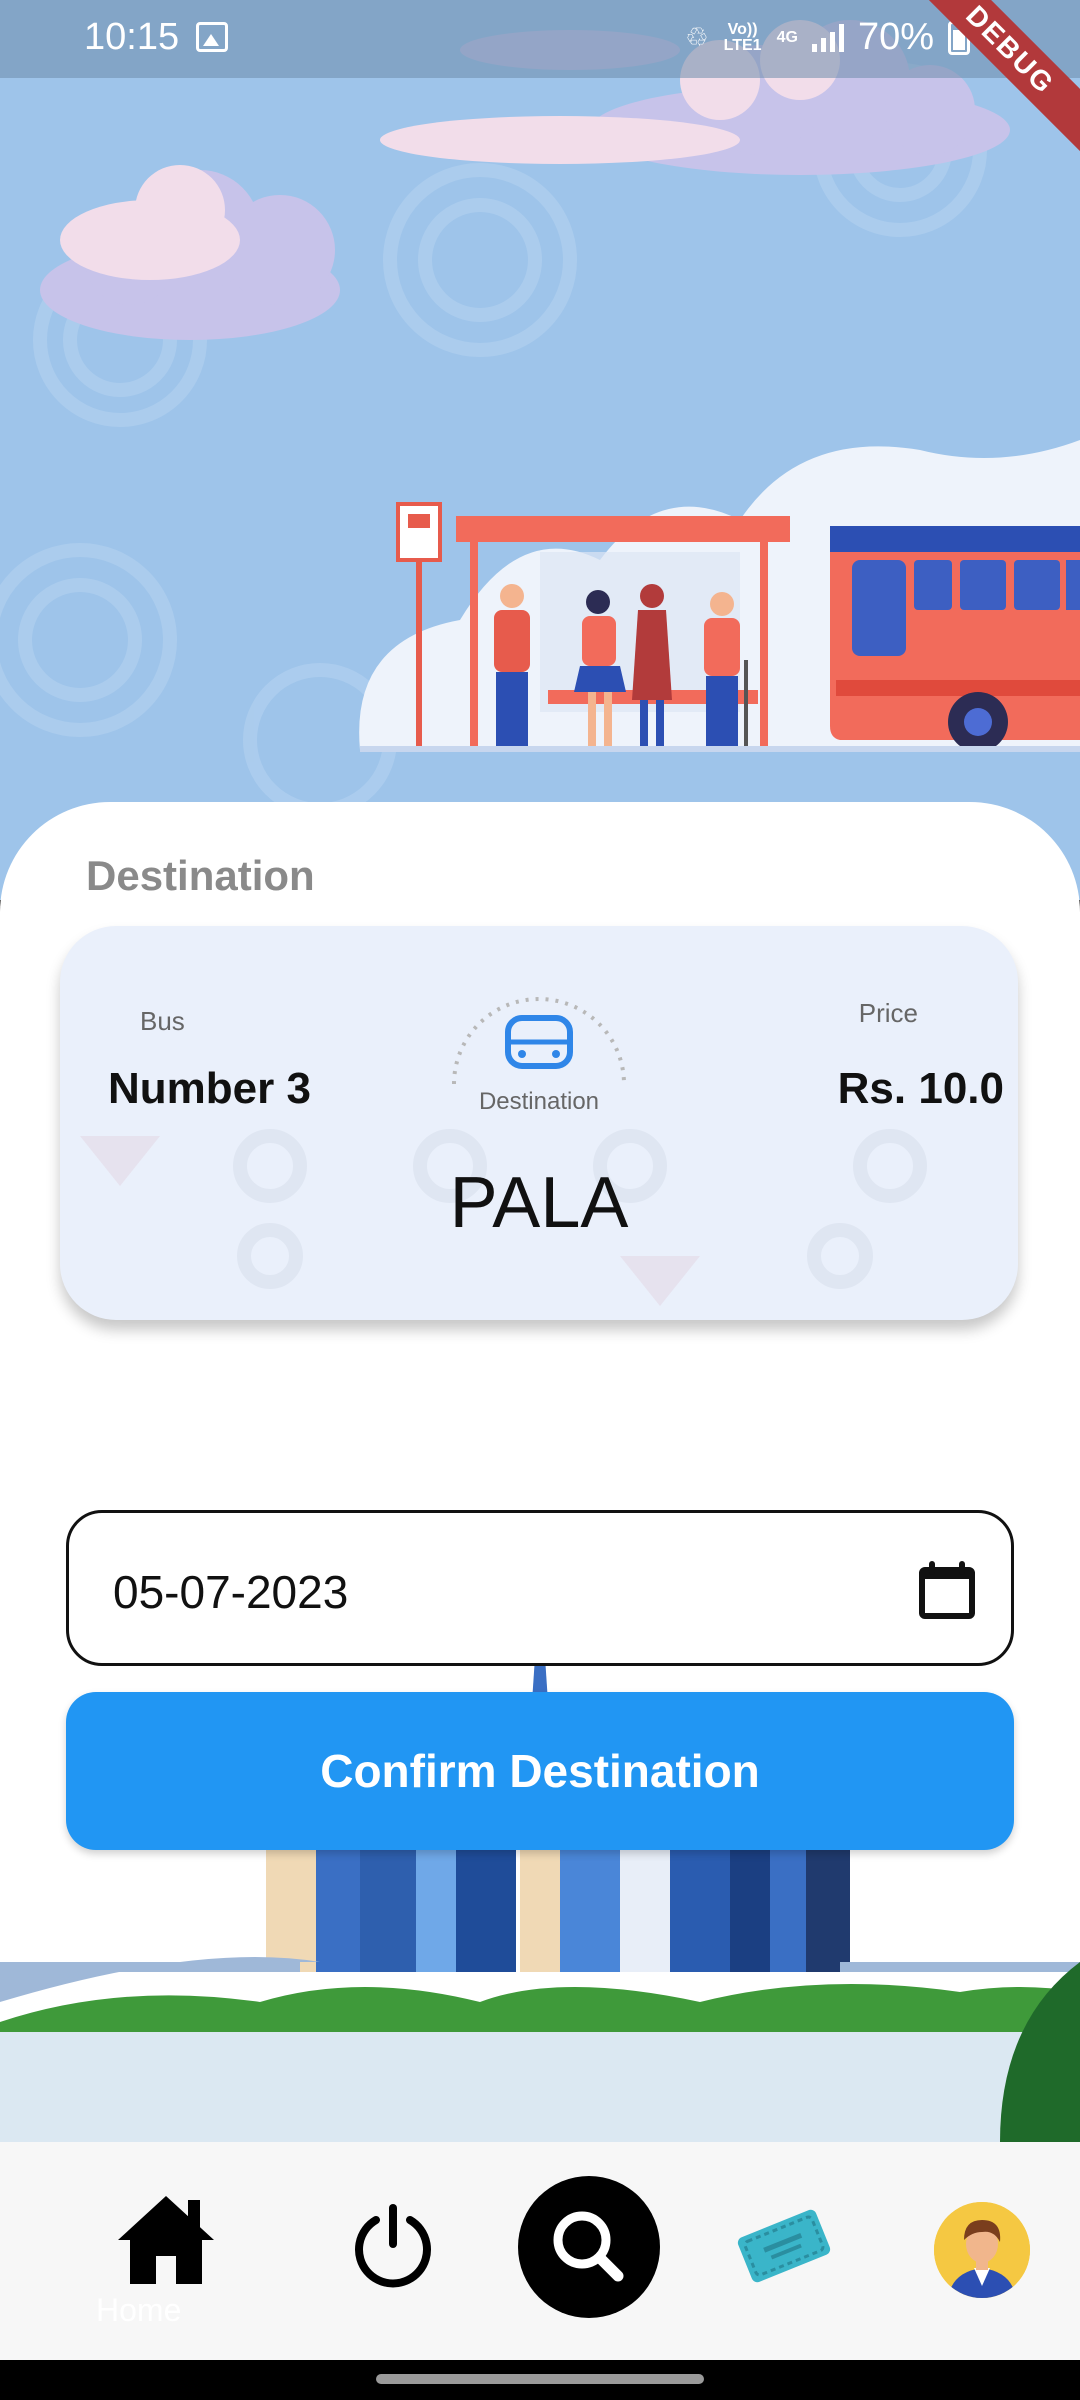 This screenshot has width=1080, height=2400. I want to click on profile-avatar-image, so click(982, 2250).